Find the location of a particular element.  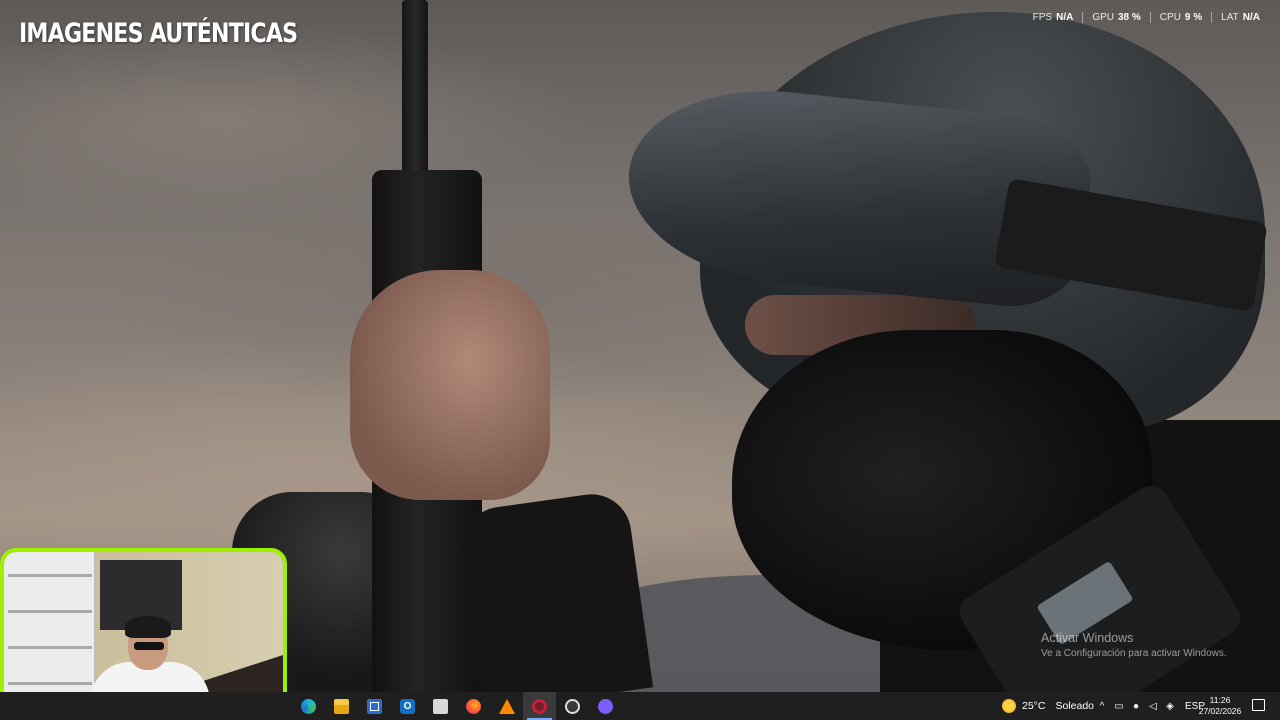

perf-lat: LAT N/A is located at coordinates (1240, 17).